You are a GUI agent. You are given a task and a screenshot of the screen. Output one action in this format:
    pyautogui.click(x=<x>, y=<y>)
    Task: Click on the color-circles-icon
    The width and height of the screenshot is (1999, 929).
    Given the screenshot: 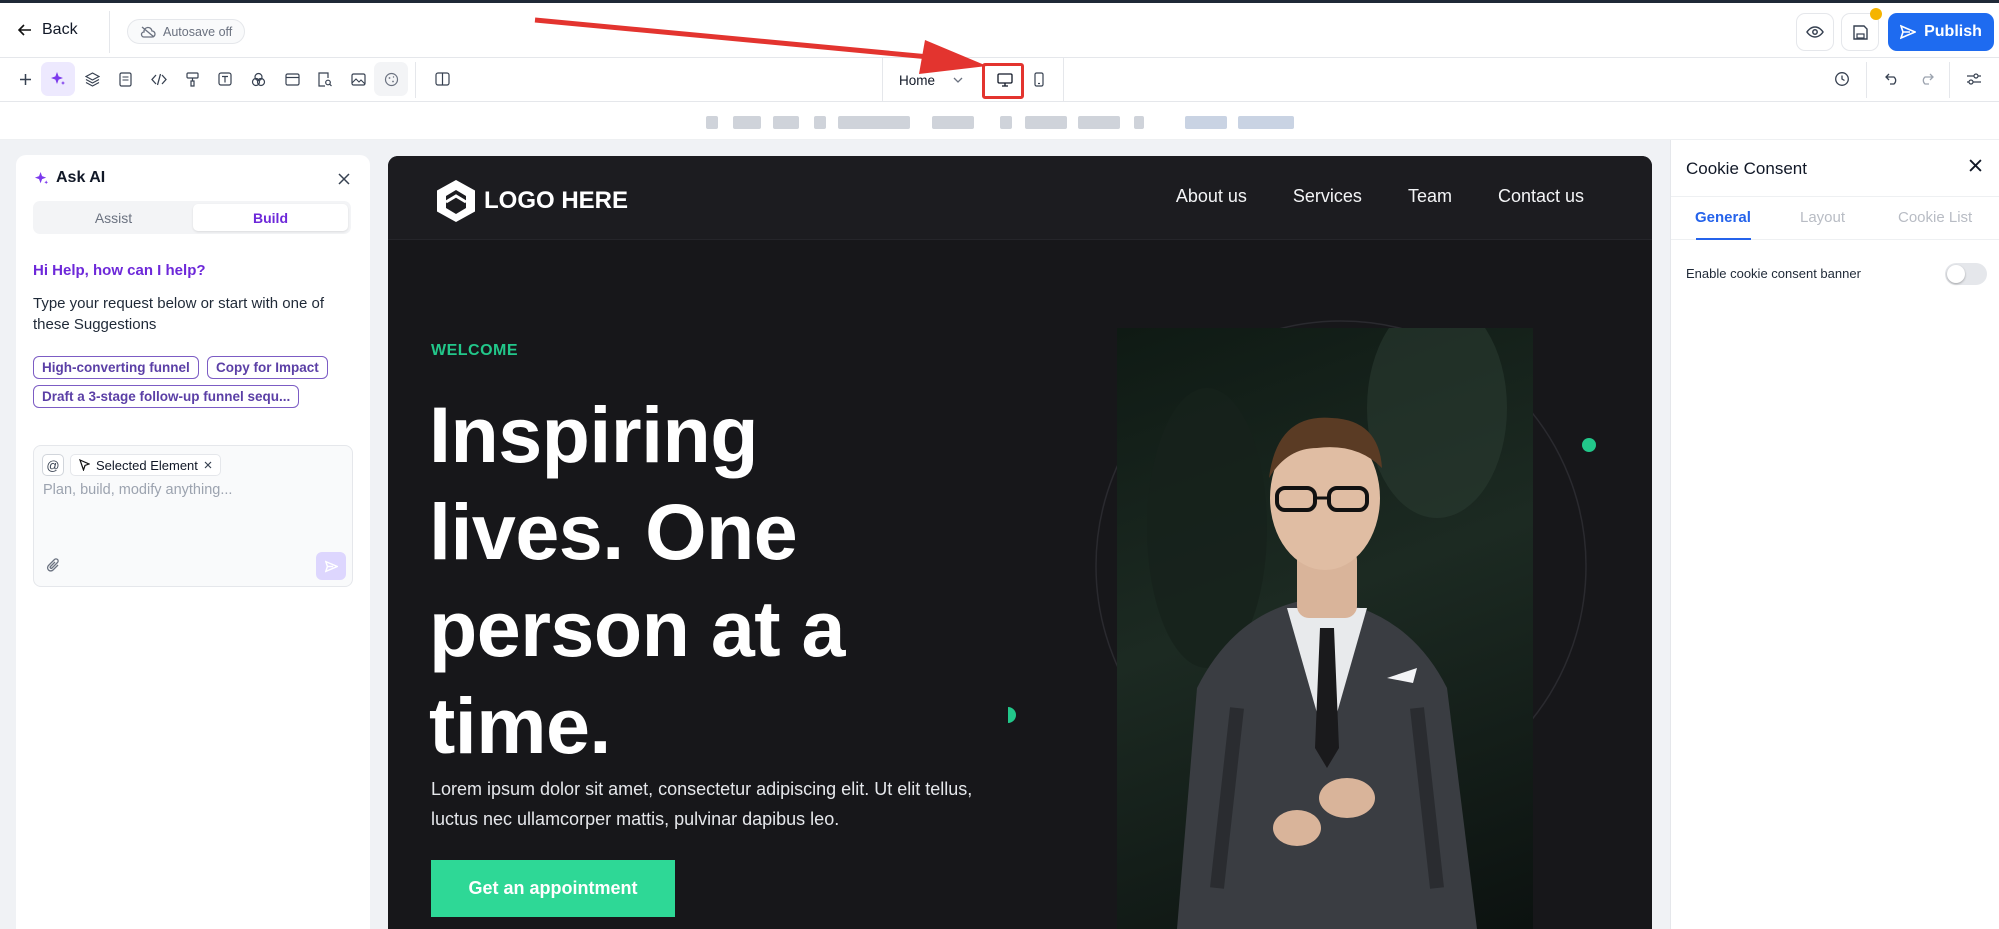 What is the action you would take?
    pyautogui.click(x=258, y=79)
    